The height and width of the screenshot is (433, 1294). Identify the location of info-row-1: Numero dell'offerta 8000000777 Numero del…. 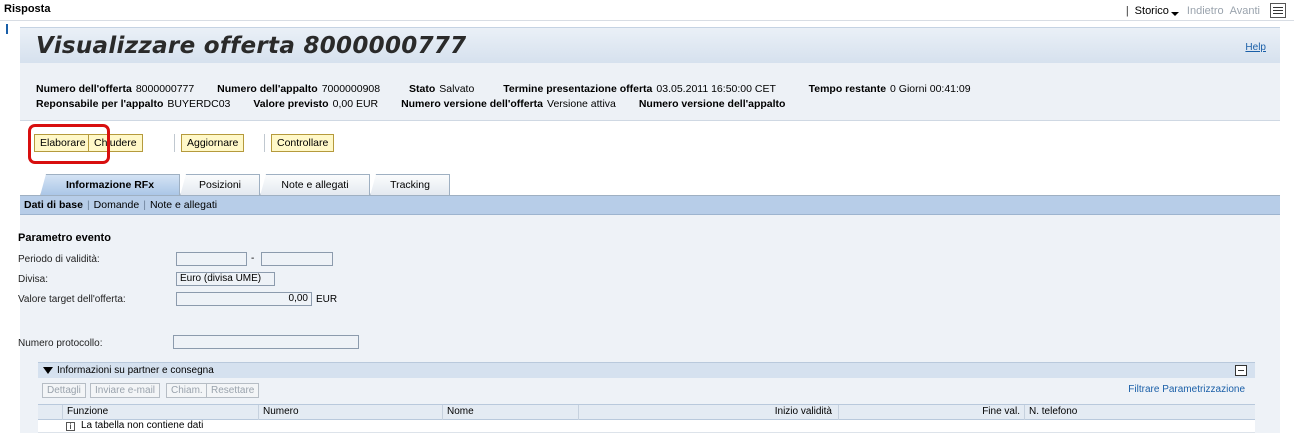
(503, 89).